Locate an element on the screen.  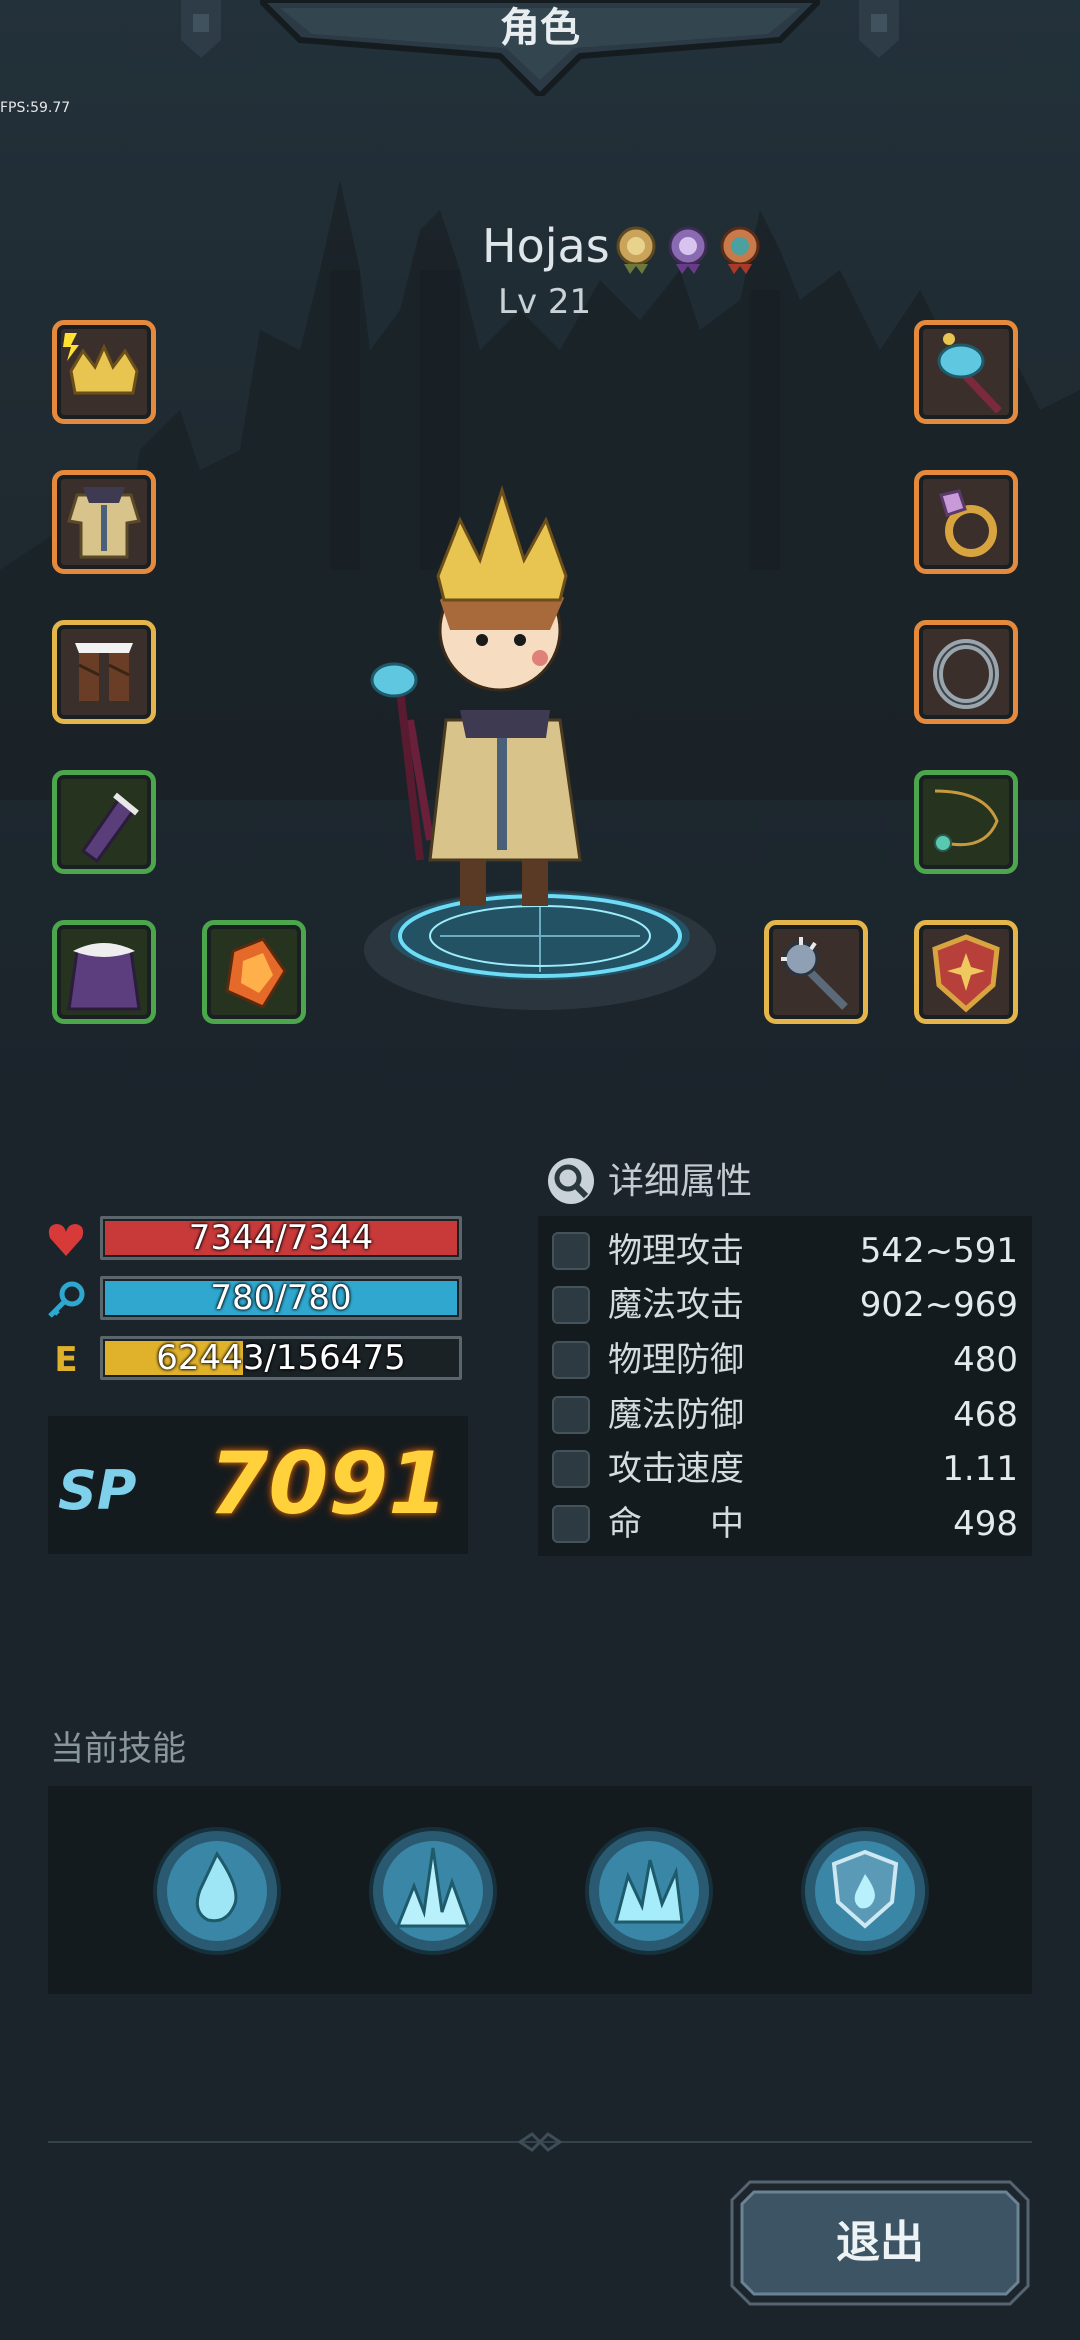
attr-name: 物理攻击 is located at coordinates (676, 1251).